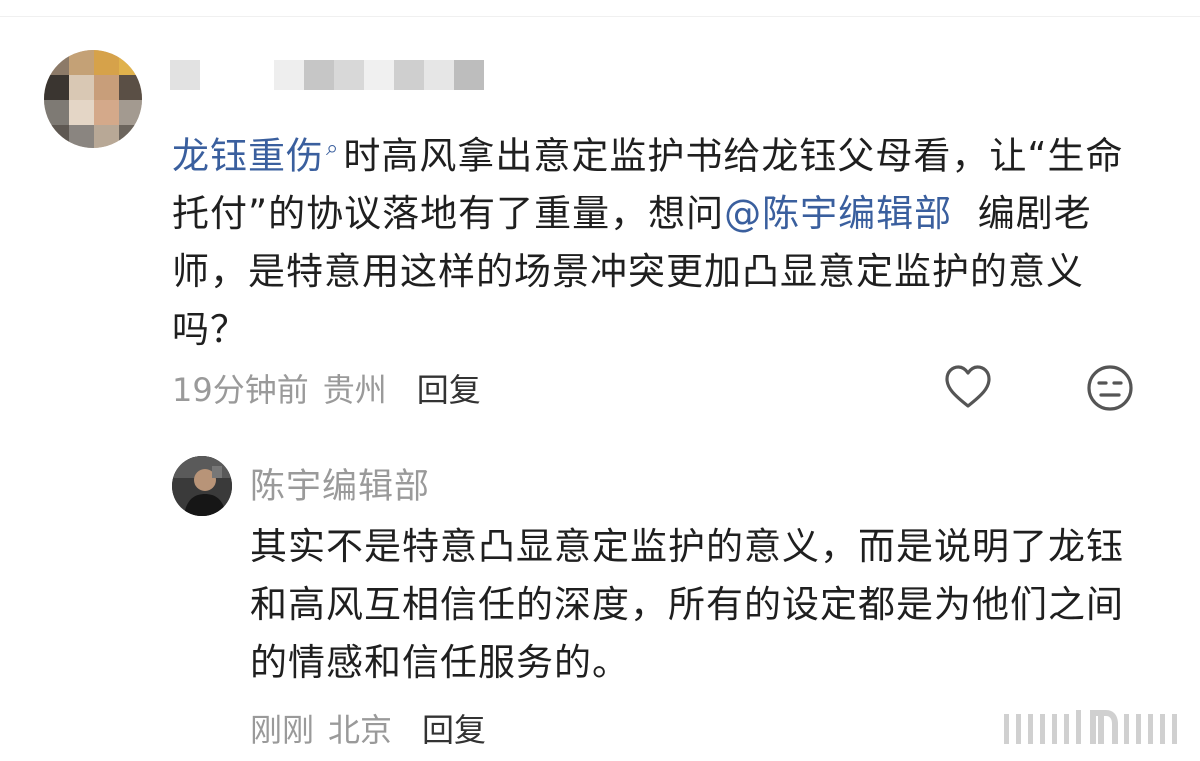 The image size is (1200, 761). Describe the element at coordinates (240, 390) in the screenshot. I see `comment-time: 19分钟前` at that location.